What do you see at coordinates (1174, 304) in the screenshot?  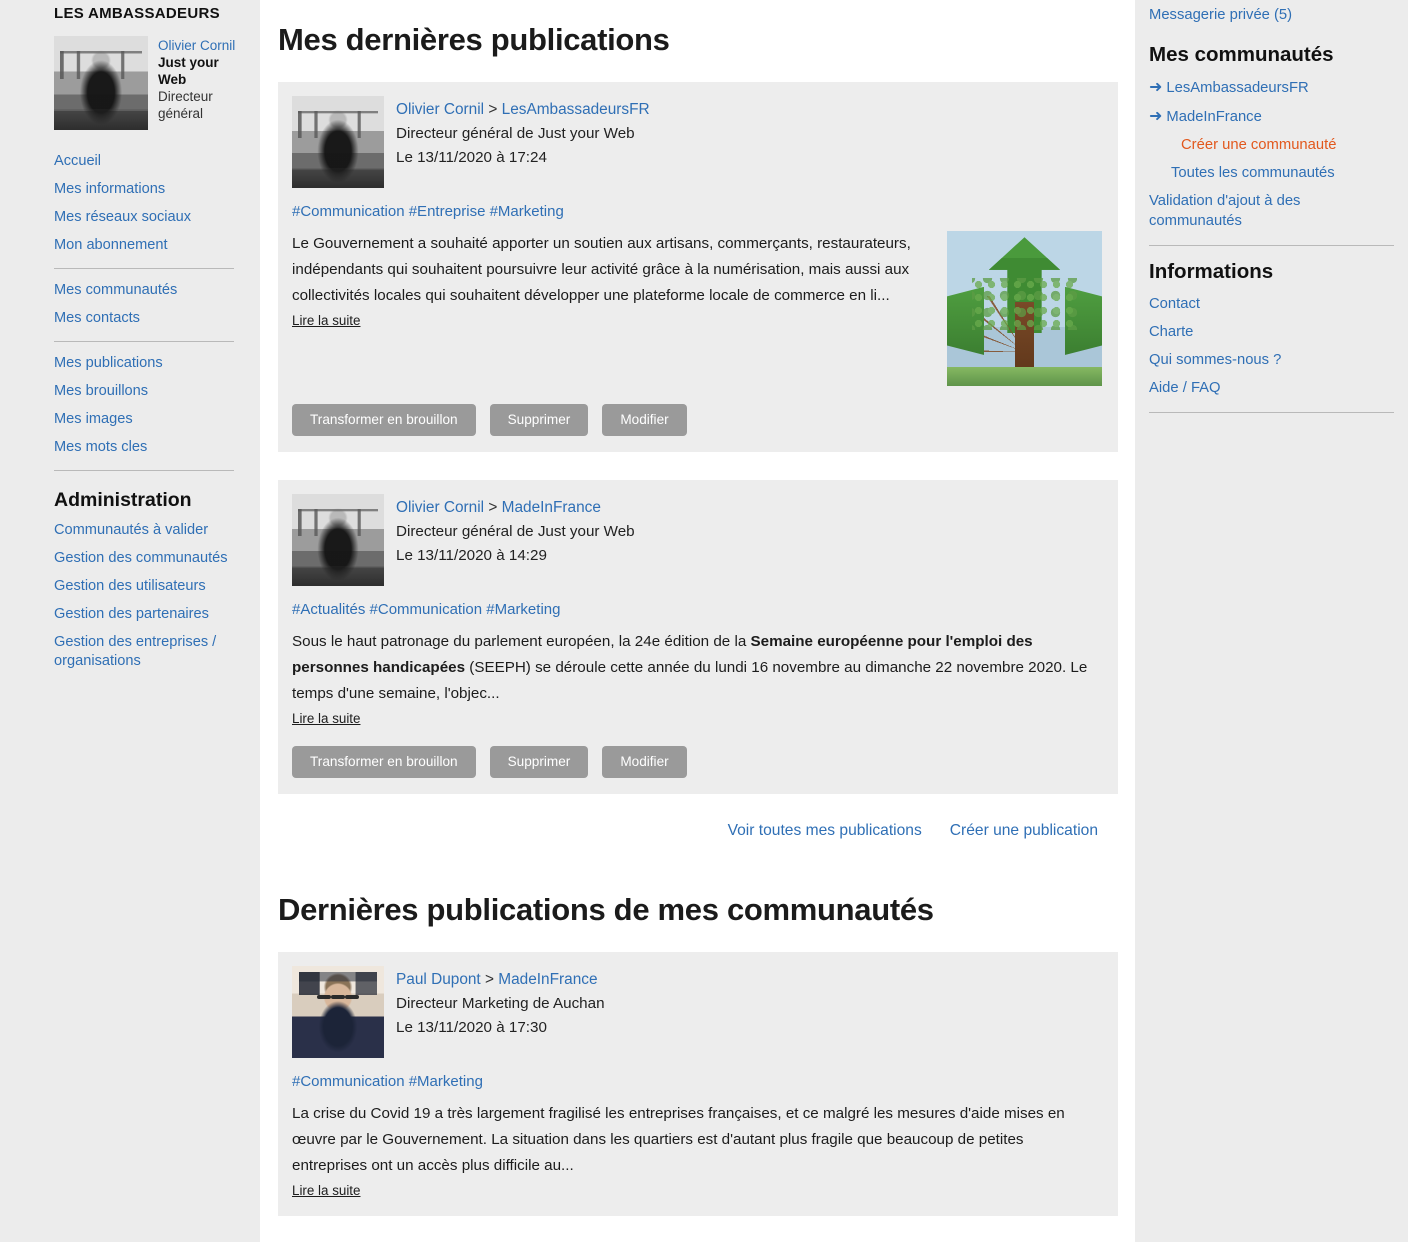 I see `info-link-label: Contact` at bounding box center [1174, 304].